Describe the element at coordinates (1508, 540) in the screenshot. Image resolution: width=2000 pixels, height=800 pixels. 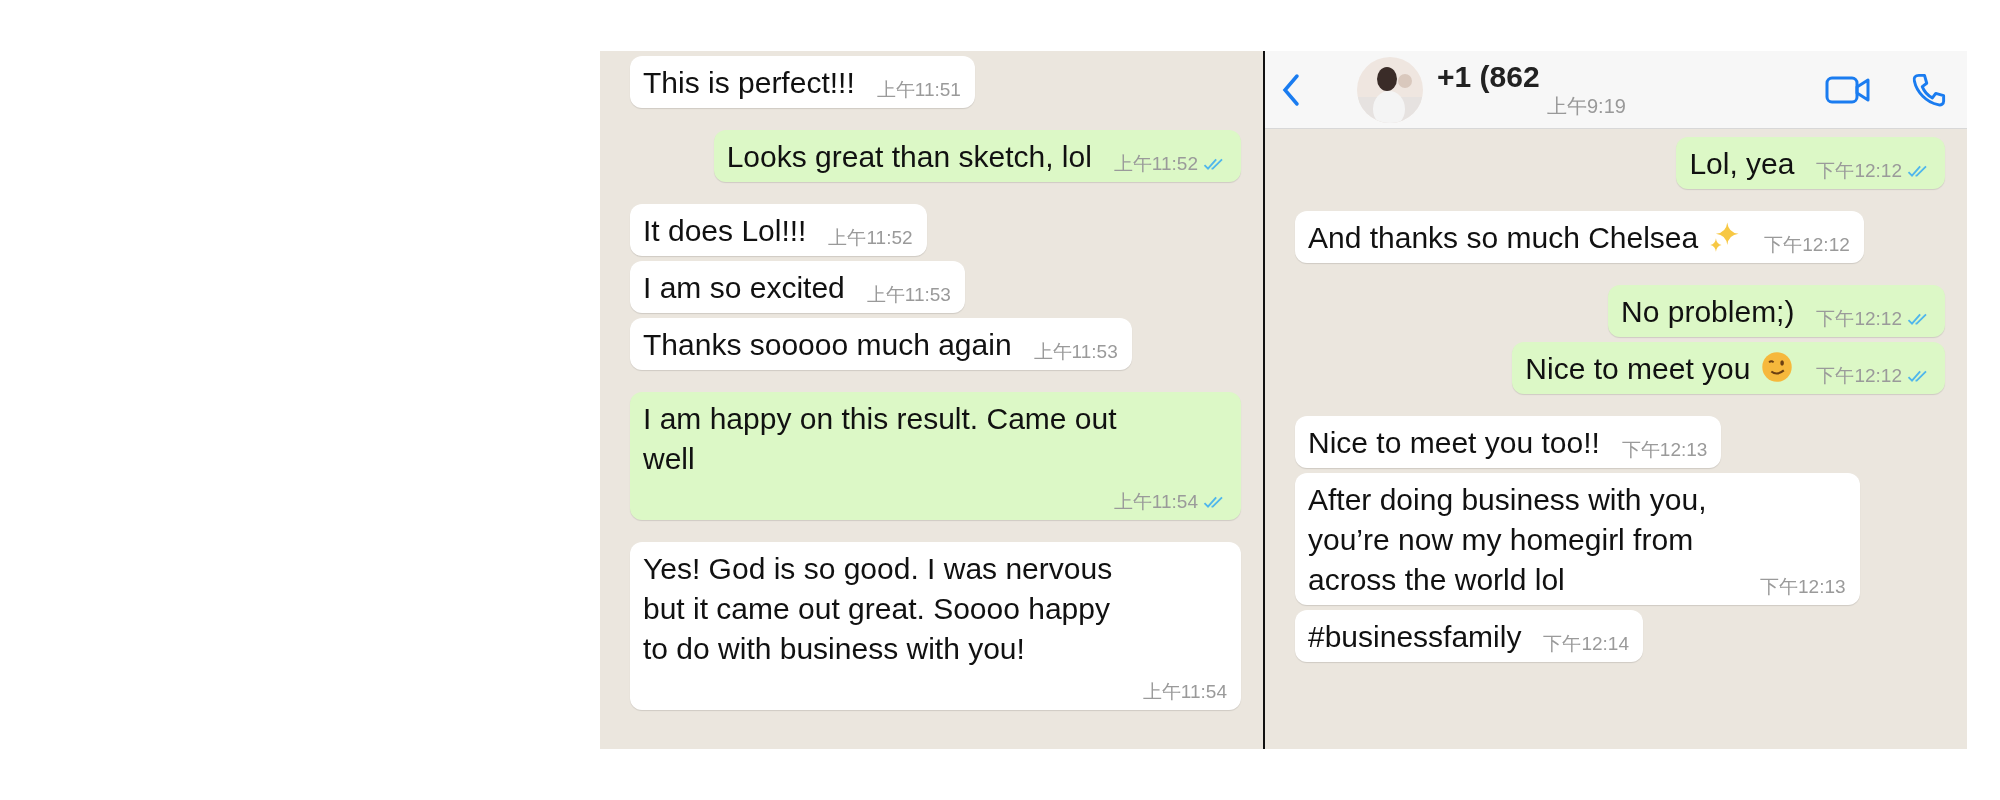
I see `message-text: After doing business with you, you’re now my homegirl from across the world lol` at that location.